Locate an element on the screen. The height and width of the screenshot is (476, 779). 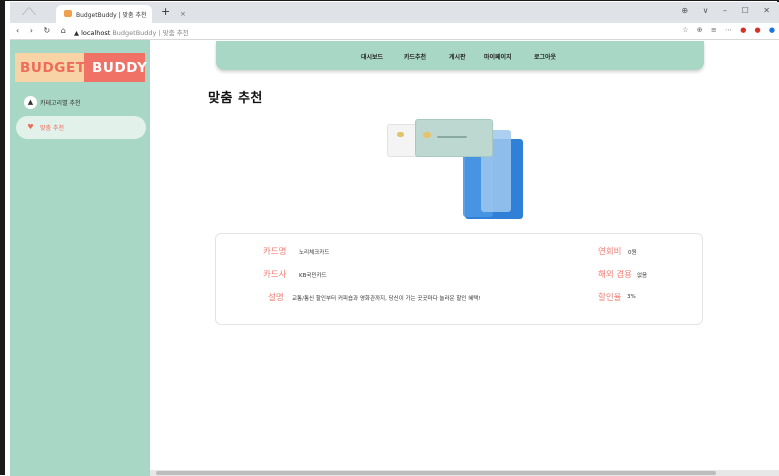
category-icon: ▲ is located at coordinates (30, 102).